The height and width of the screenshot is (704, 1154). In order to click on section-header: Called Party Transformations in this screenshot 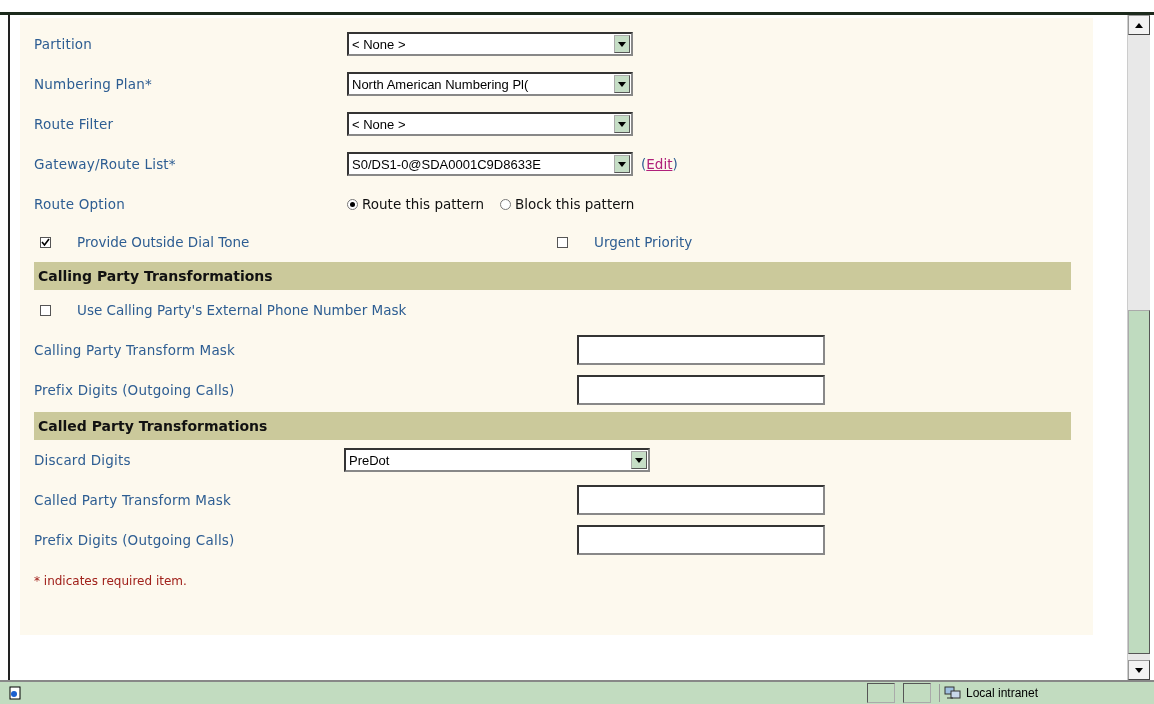, I will do `click(552, 426)`.